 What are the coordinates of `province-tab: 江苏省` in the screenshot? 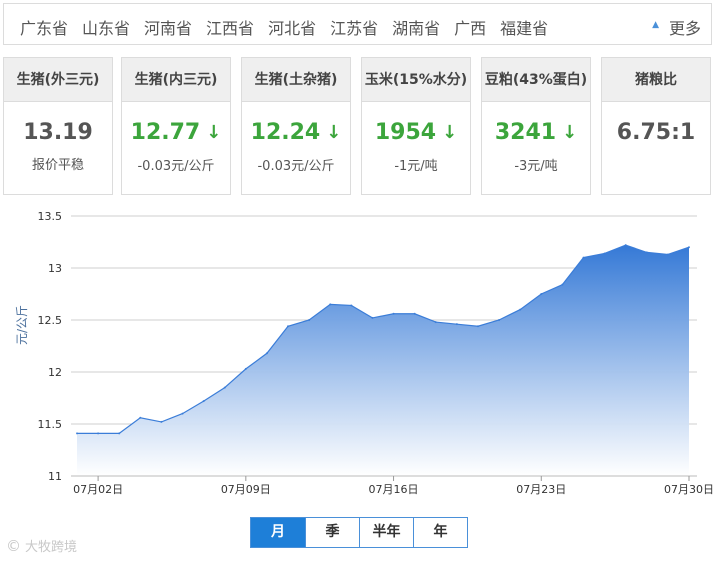 It's located at (354, 27).